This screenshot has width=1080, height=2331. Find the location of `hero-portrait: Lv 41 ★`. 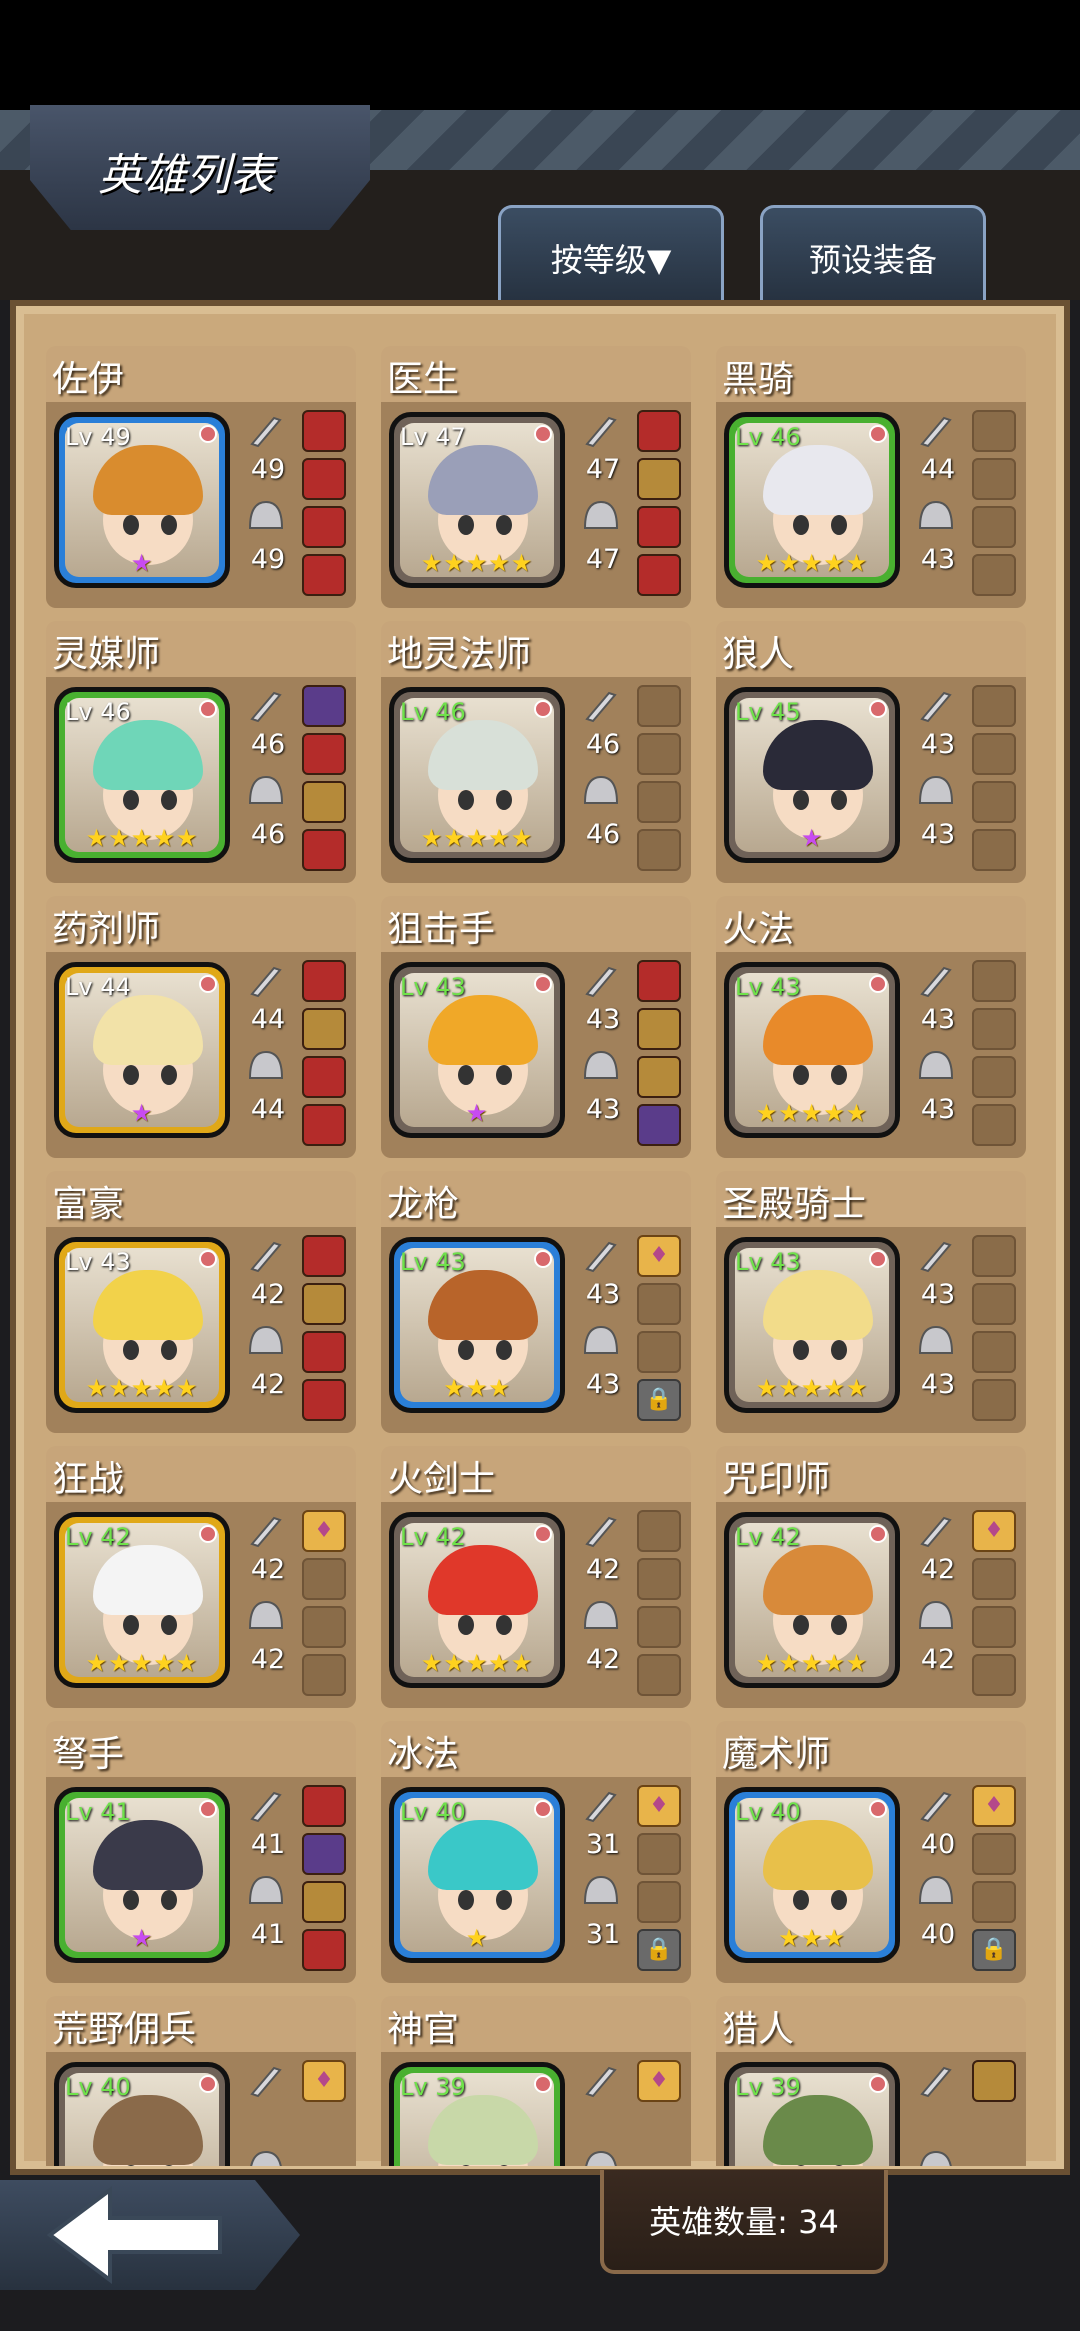

hero-portrait: Lv 41 ★ is located at coordinates (142, 1875).